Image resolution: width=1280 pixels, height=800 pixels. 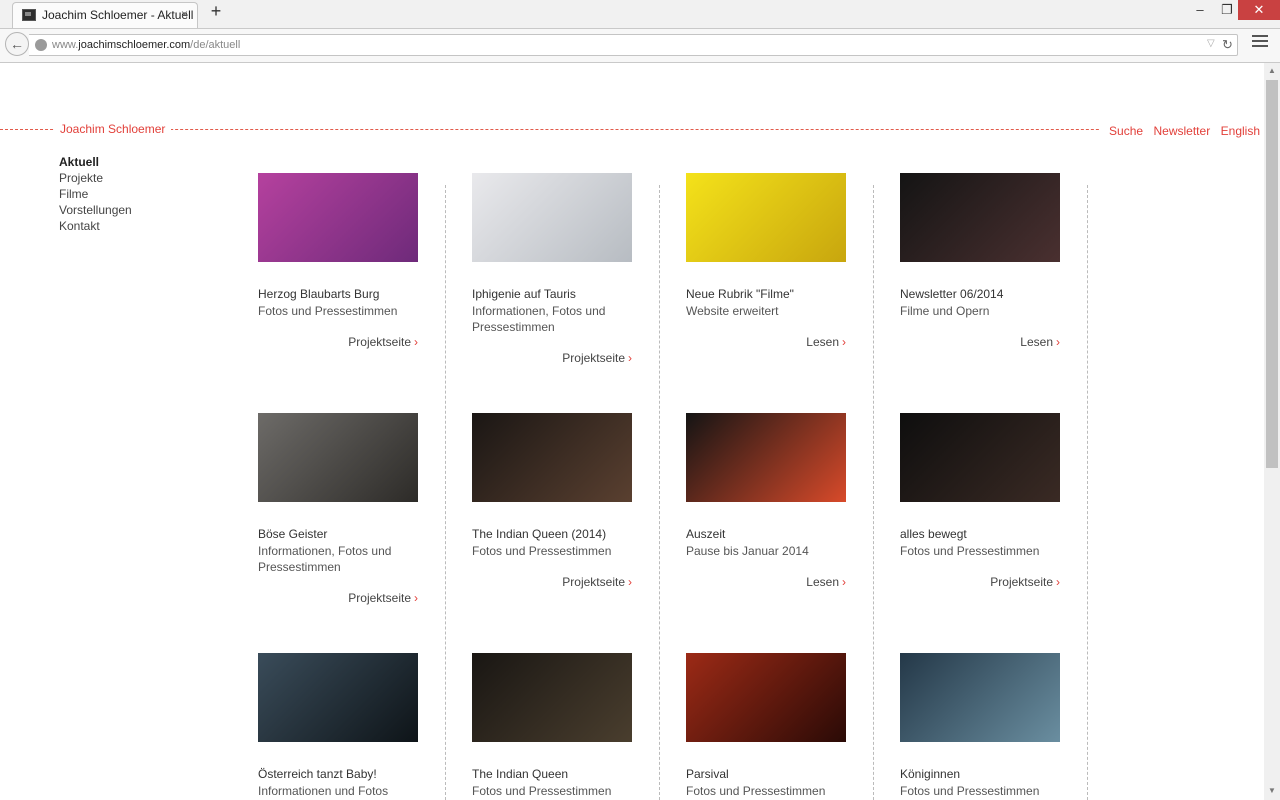 What do you see at coordinates (318, 294) in the screenshot?
I see `card-title: Herzog Blaubarts Burg` at bounding box center [318, 294].